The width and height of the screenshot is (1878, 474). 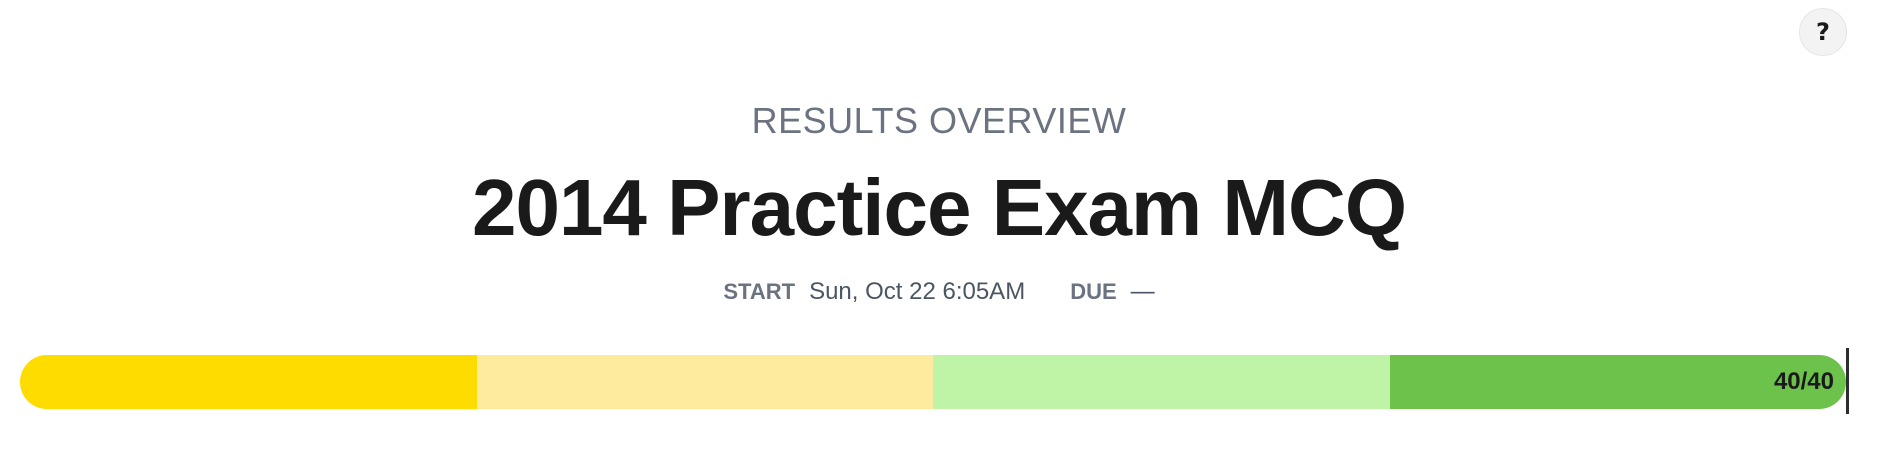 I want to click on start-value: Sun, Oct 22 6:05AM, so click(x=917, y=291).